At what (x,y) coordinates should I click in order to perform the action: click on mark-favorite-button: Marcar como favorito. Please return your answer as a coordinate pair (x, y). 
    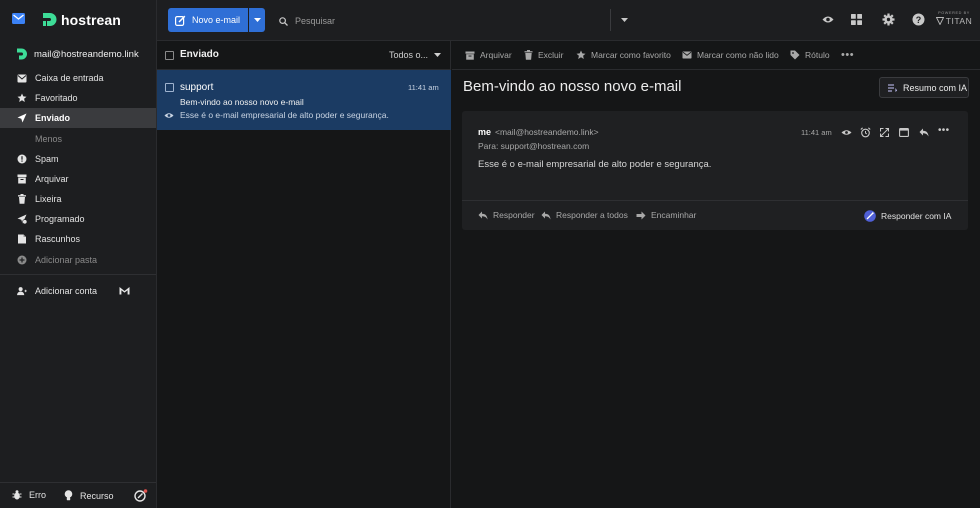
    Looking at the image, I should click on (623, 55).